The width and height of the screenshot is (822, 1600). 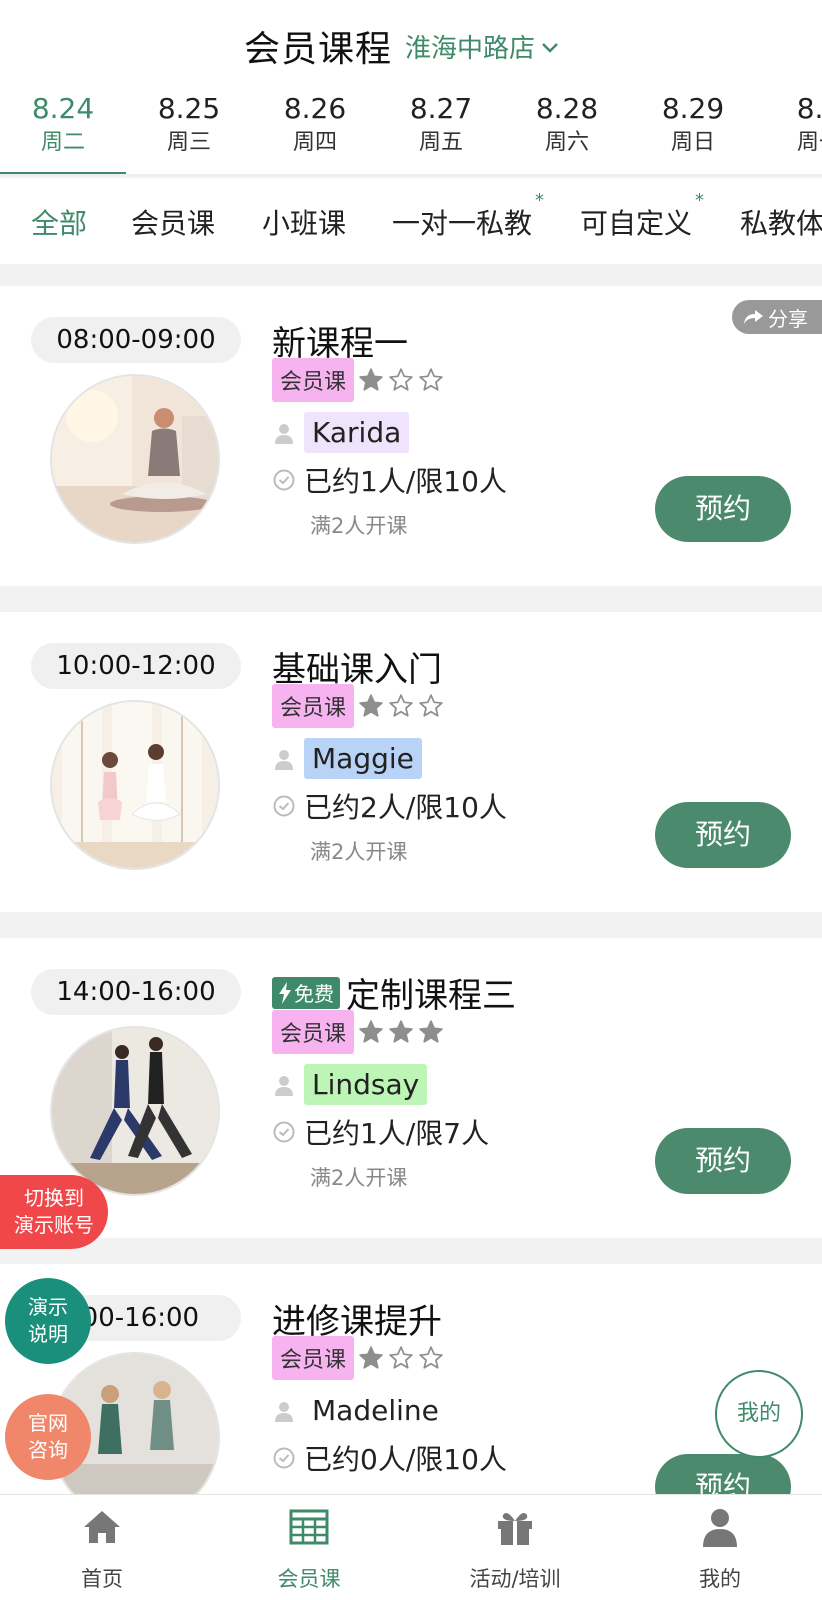 What do you see at coordinates (363, 758) in the screenshot?
I see `coach-name: Maggie` at bounding box center [363, 758].